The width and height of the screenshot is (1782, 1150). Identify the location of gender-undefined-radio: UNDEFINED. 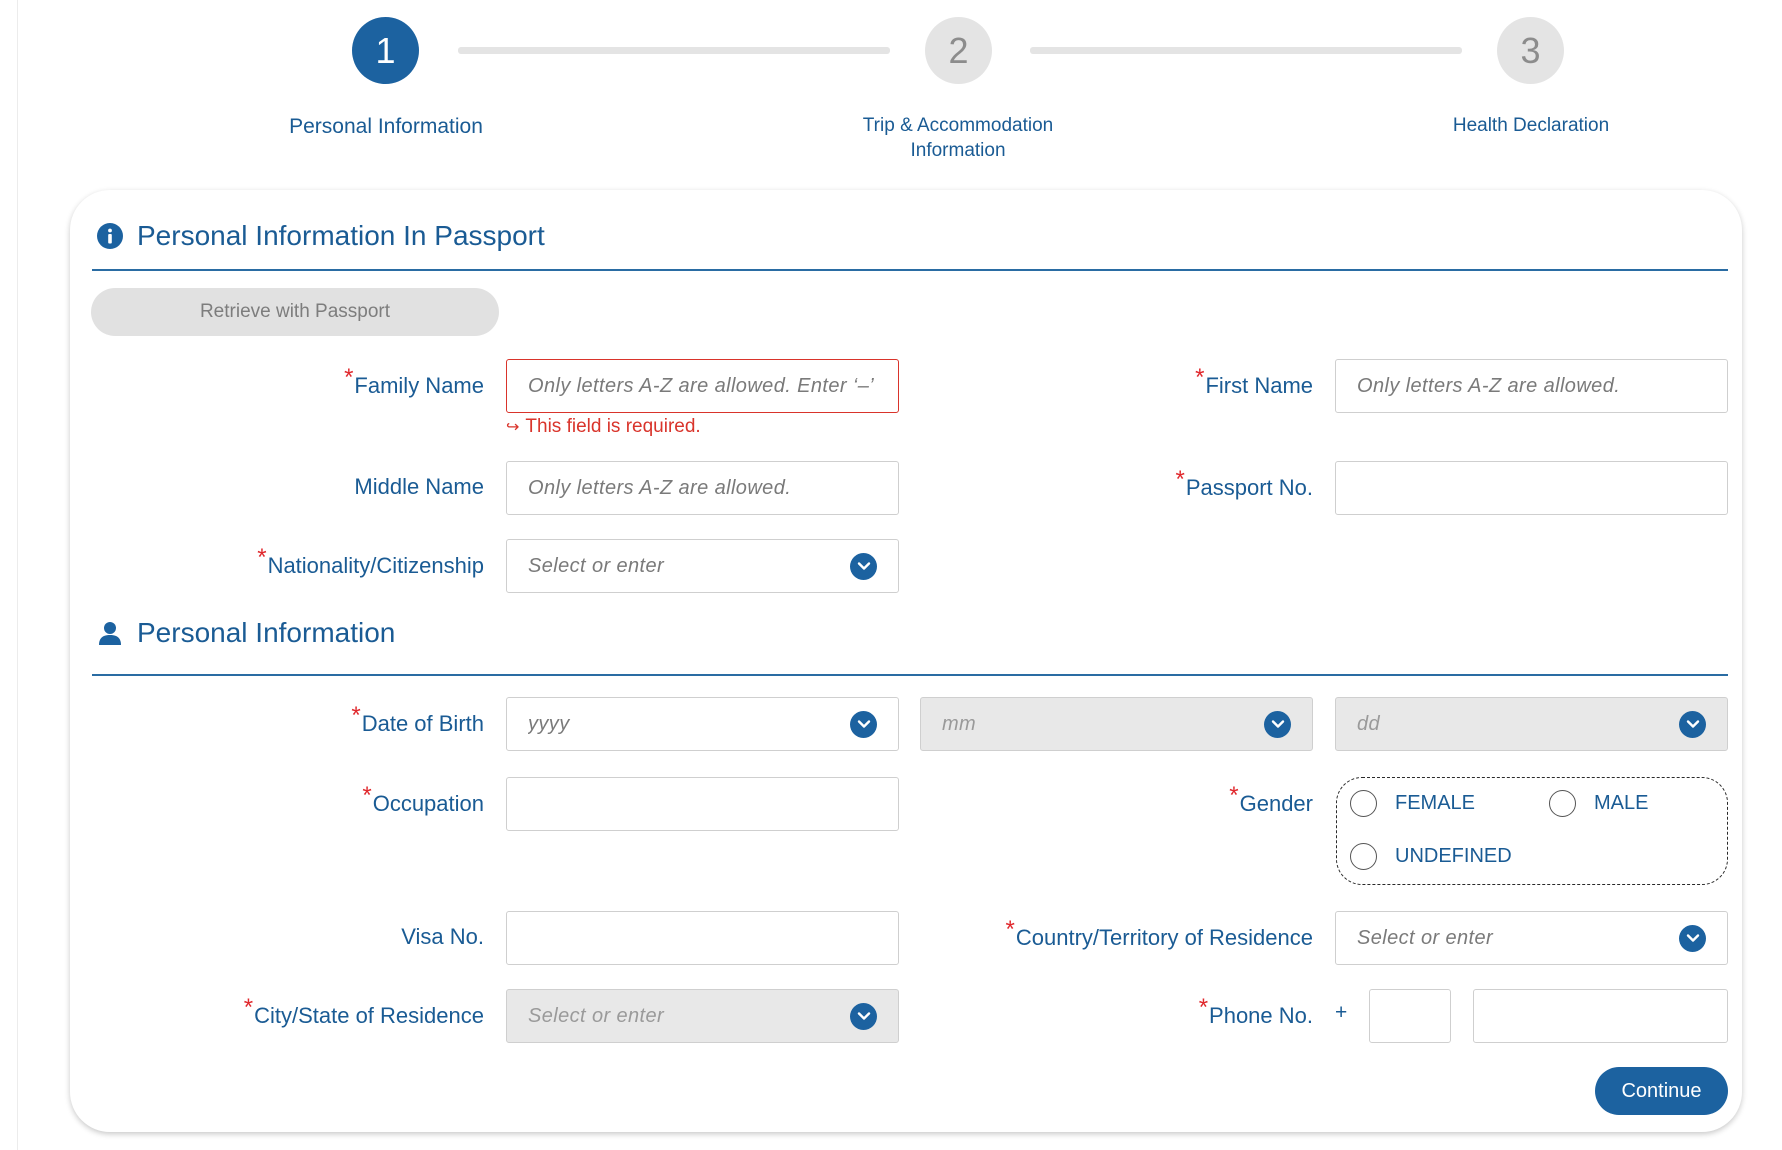
(1431, 856).